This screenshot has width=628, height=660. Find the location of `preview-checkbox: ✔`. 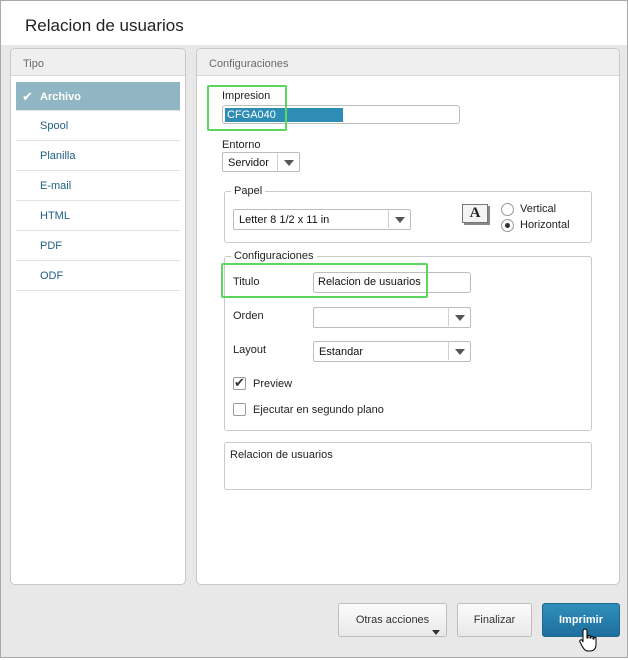

preview-checkbox: ✔ is located at coordinates (239, 382).